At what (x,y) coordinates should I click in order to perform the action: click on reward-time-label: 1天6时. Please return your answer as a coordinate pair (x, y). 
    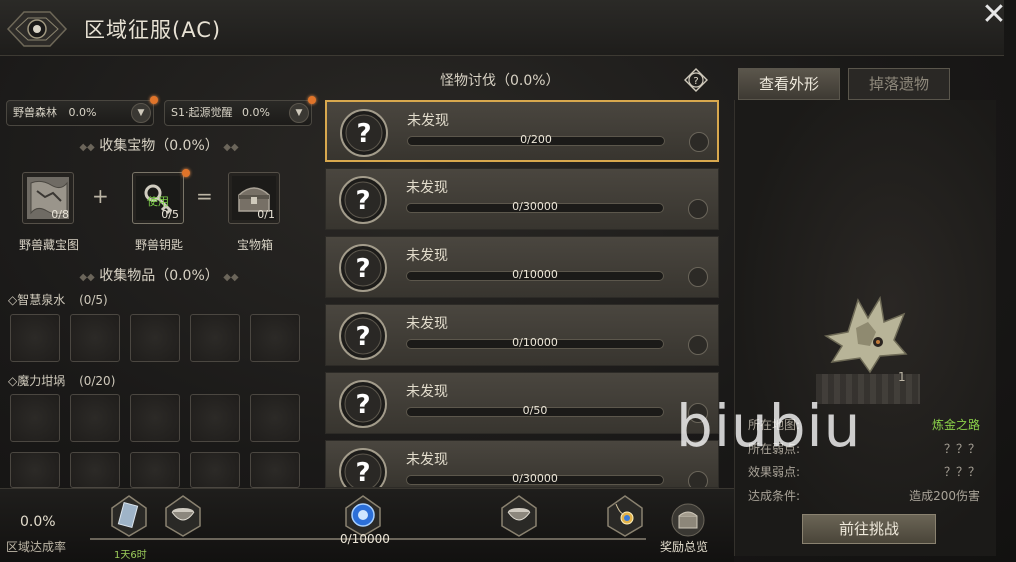
    Looking at the image, I should click on (130, 555).